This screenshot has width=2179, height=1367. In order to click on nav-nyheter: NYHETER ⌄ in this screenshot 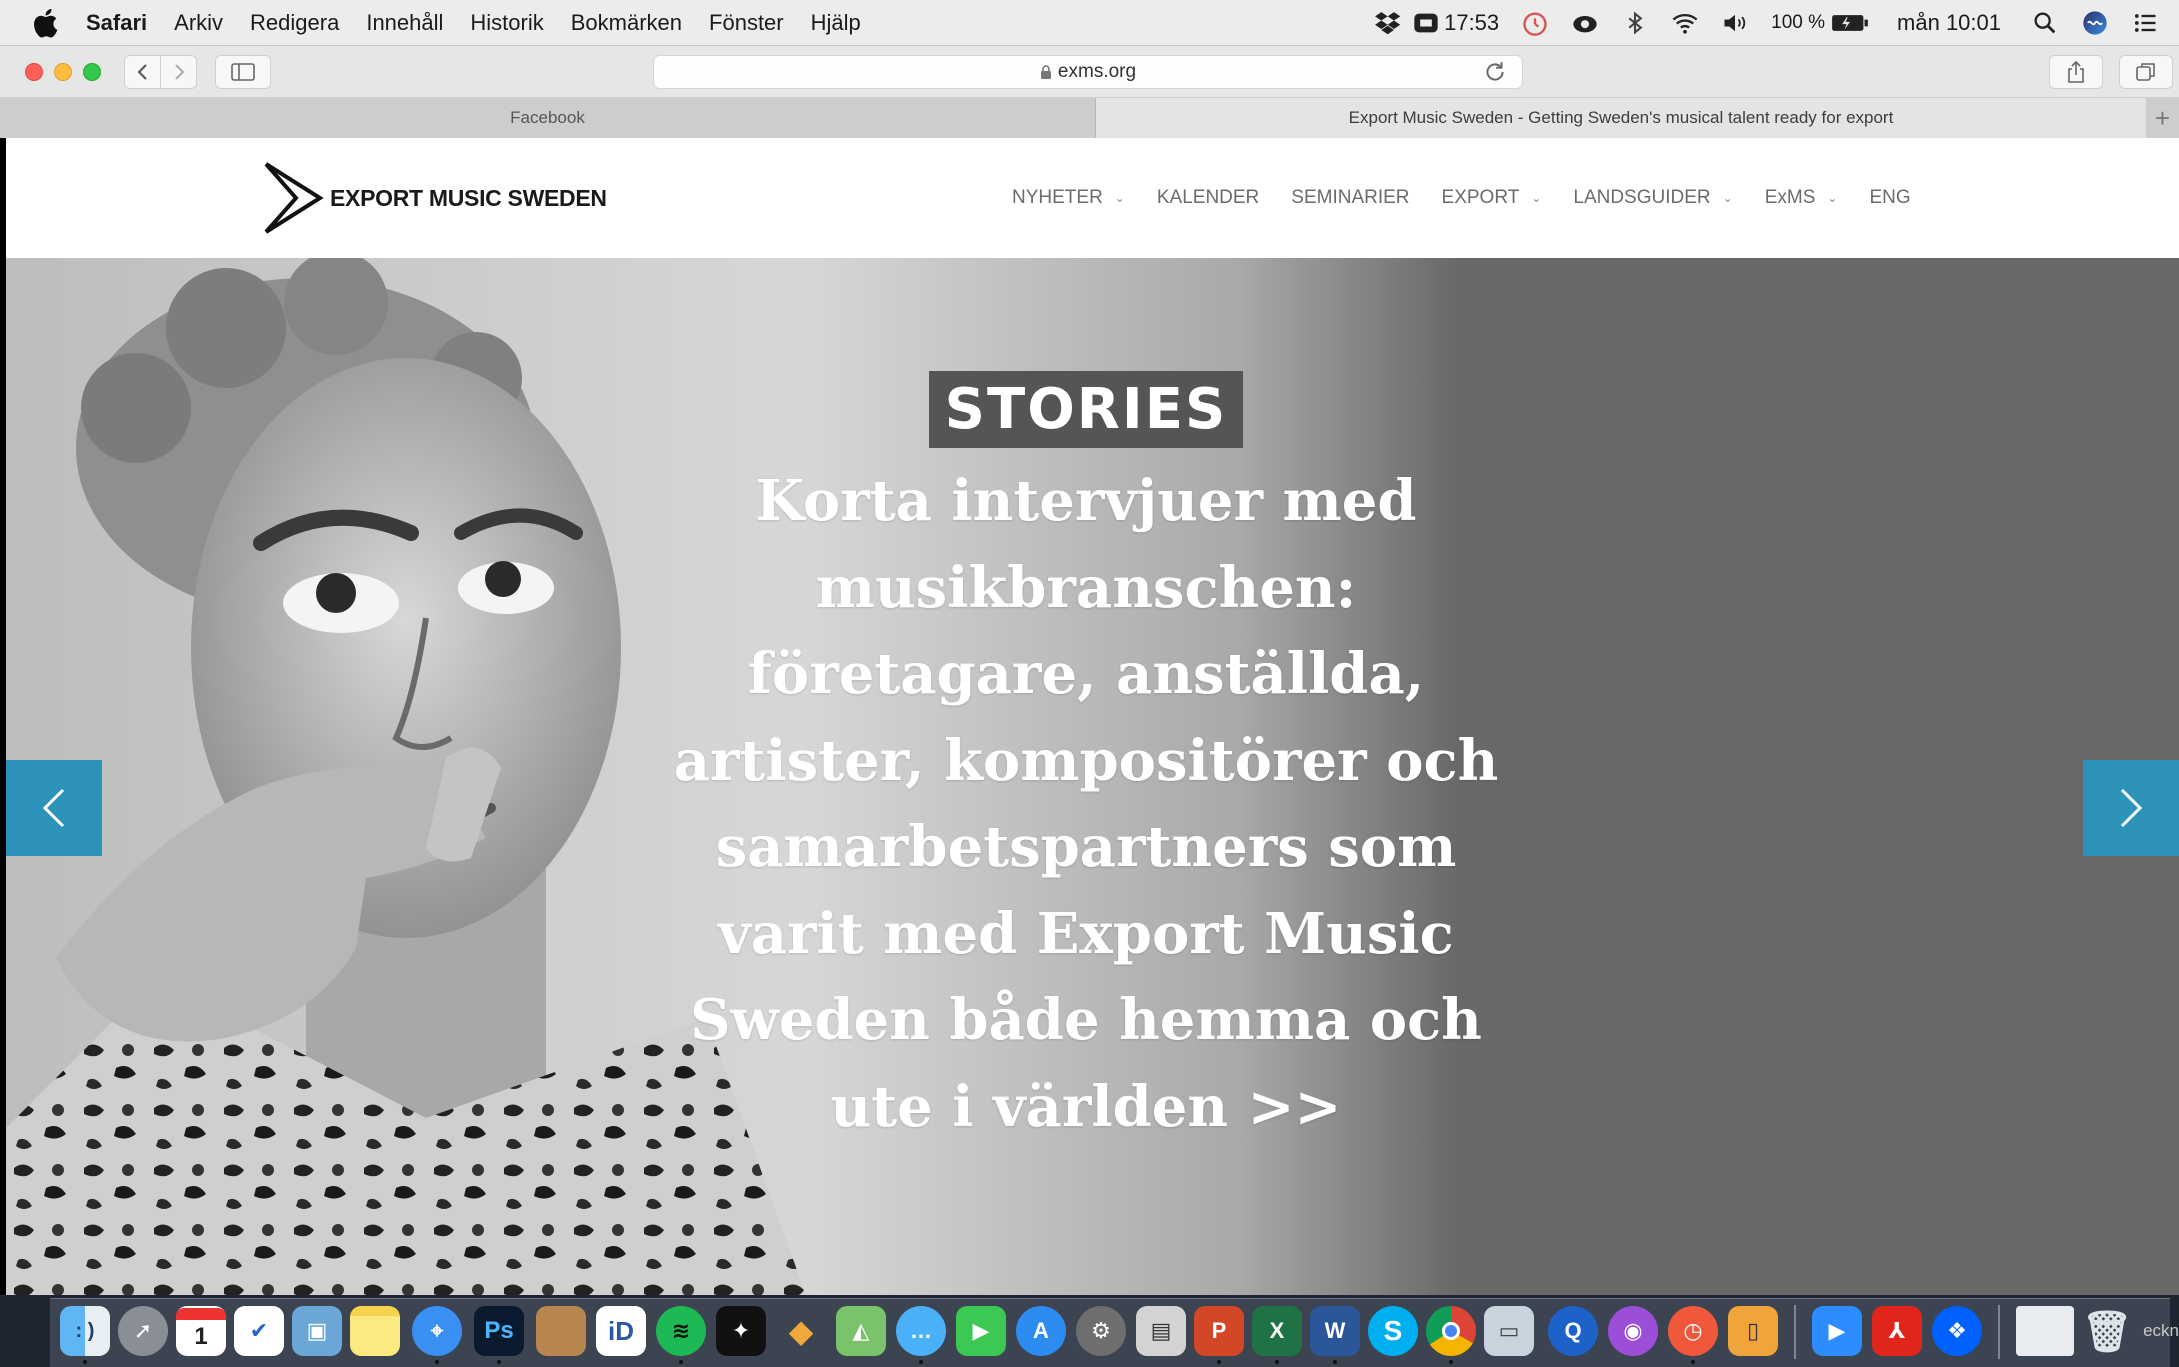, I will do `click(1068, 198)`.